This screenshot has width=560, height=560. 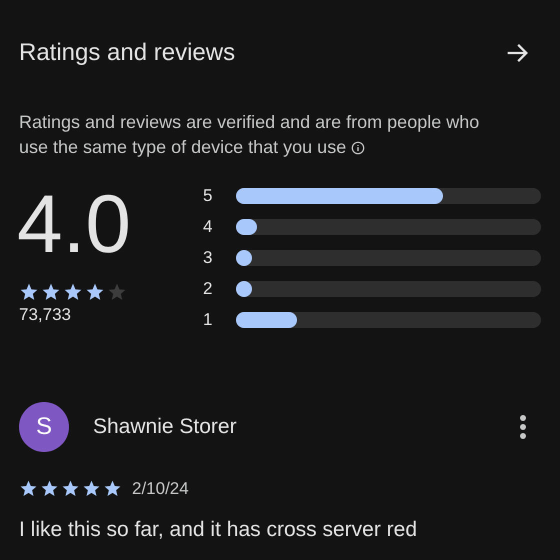 I want to click on review-text: I like this so far, and it has cross server red, so click(x=218, y=529).